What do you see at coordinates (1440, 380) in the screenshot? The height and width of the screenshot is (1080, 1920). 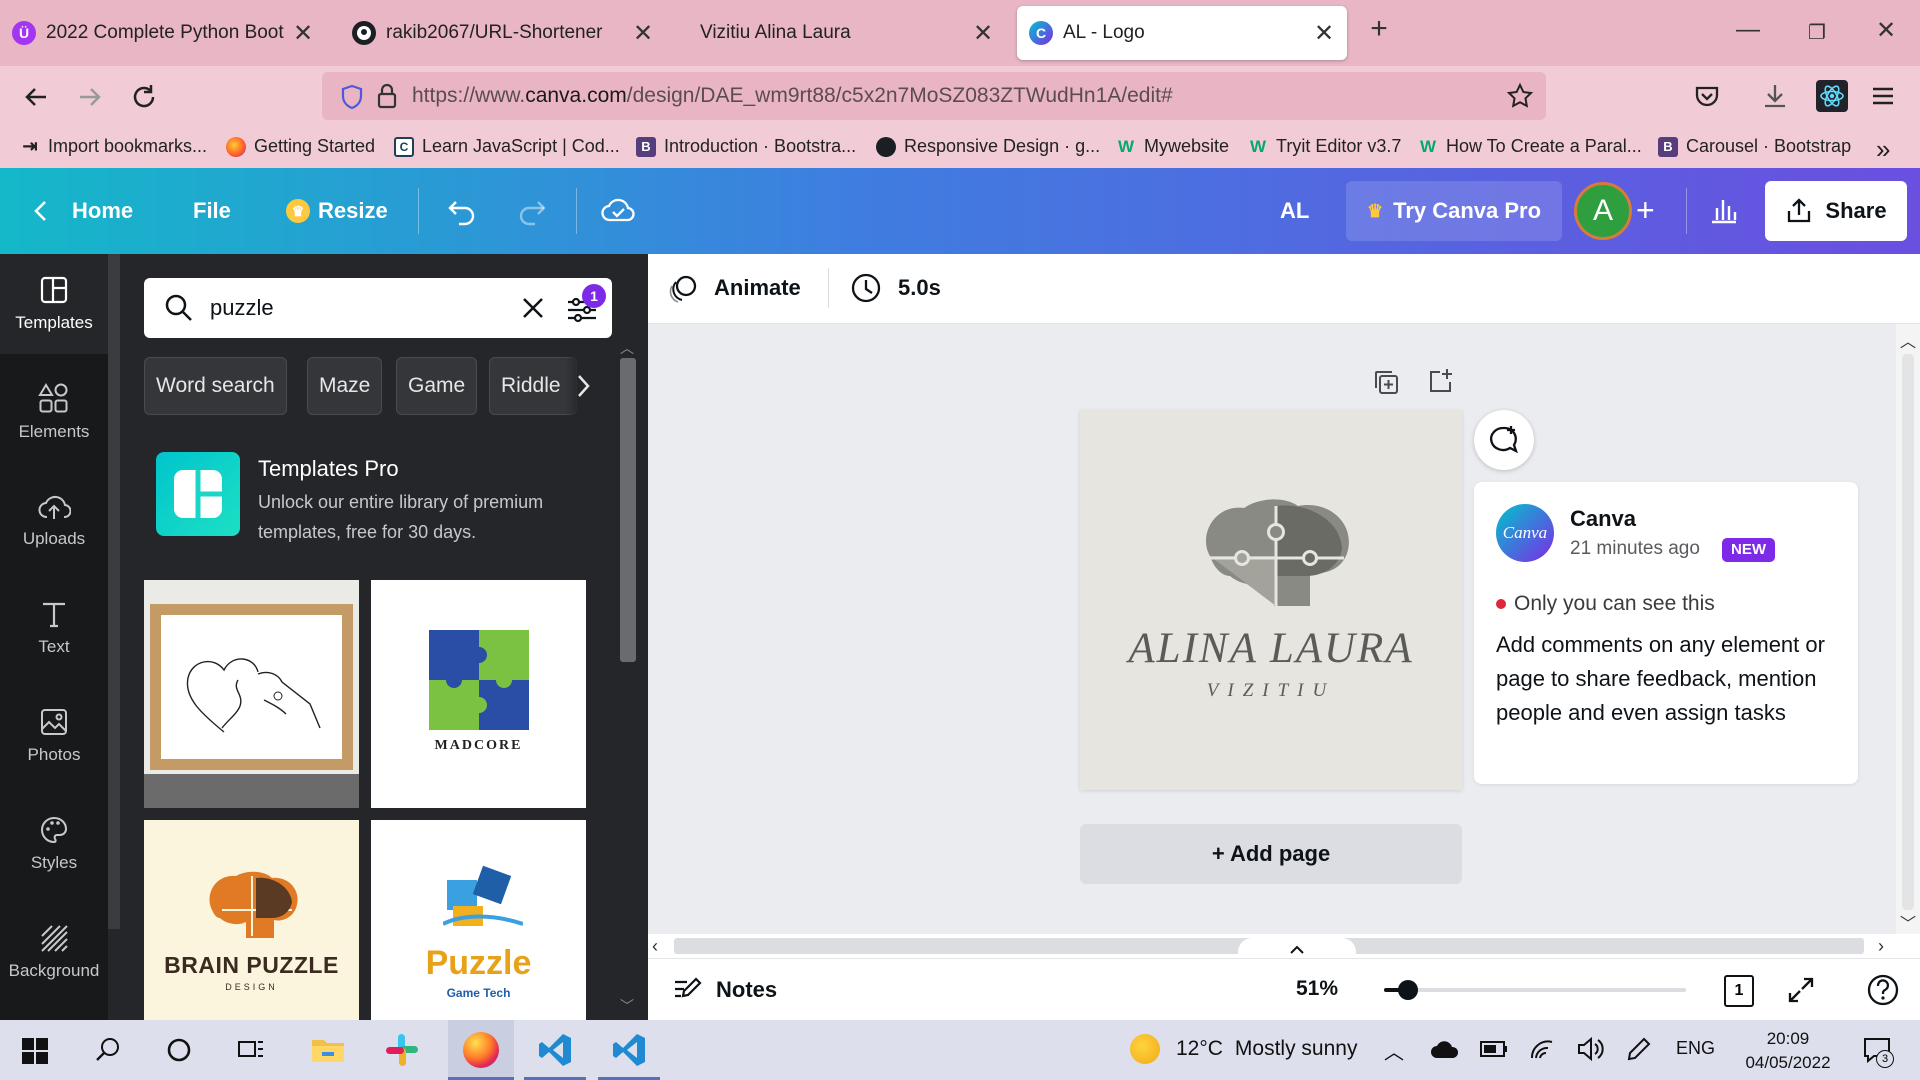 I see `add-page-icon` at bounding box center [1440, 380].